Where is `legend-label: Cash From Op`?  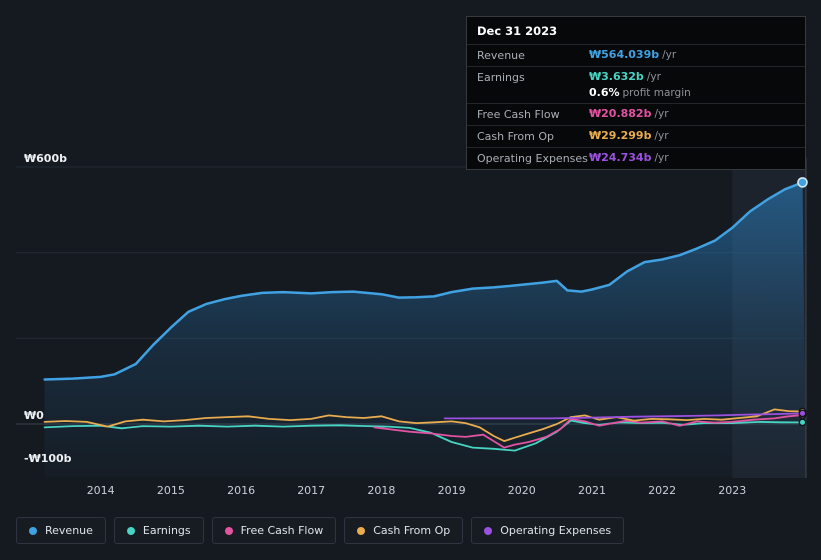 legend-label: Cash From Op is located at coordinates (412, 530).